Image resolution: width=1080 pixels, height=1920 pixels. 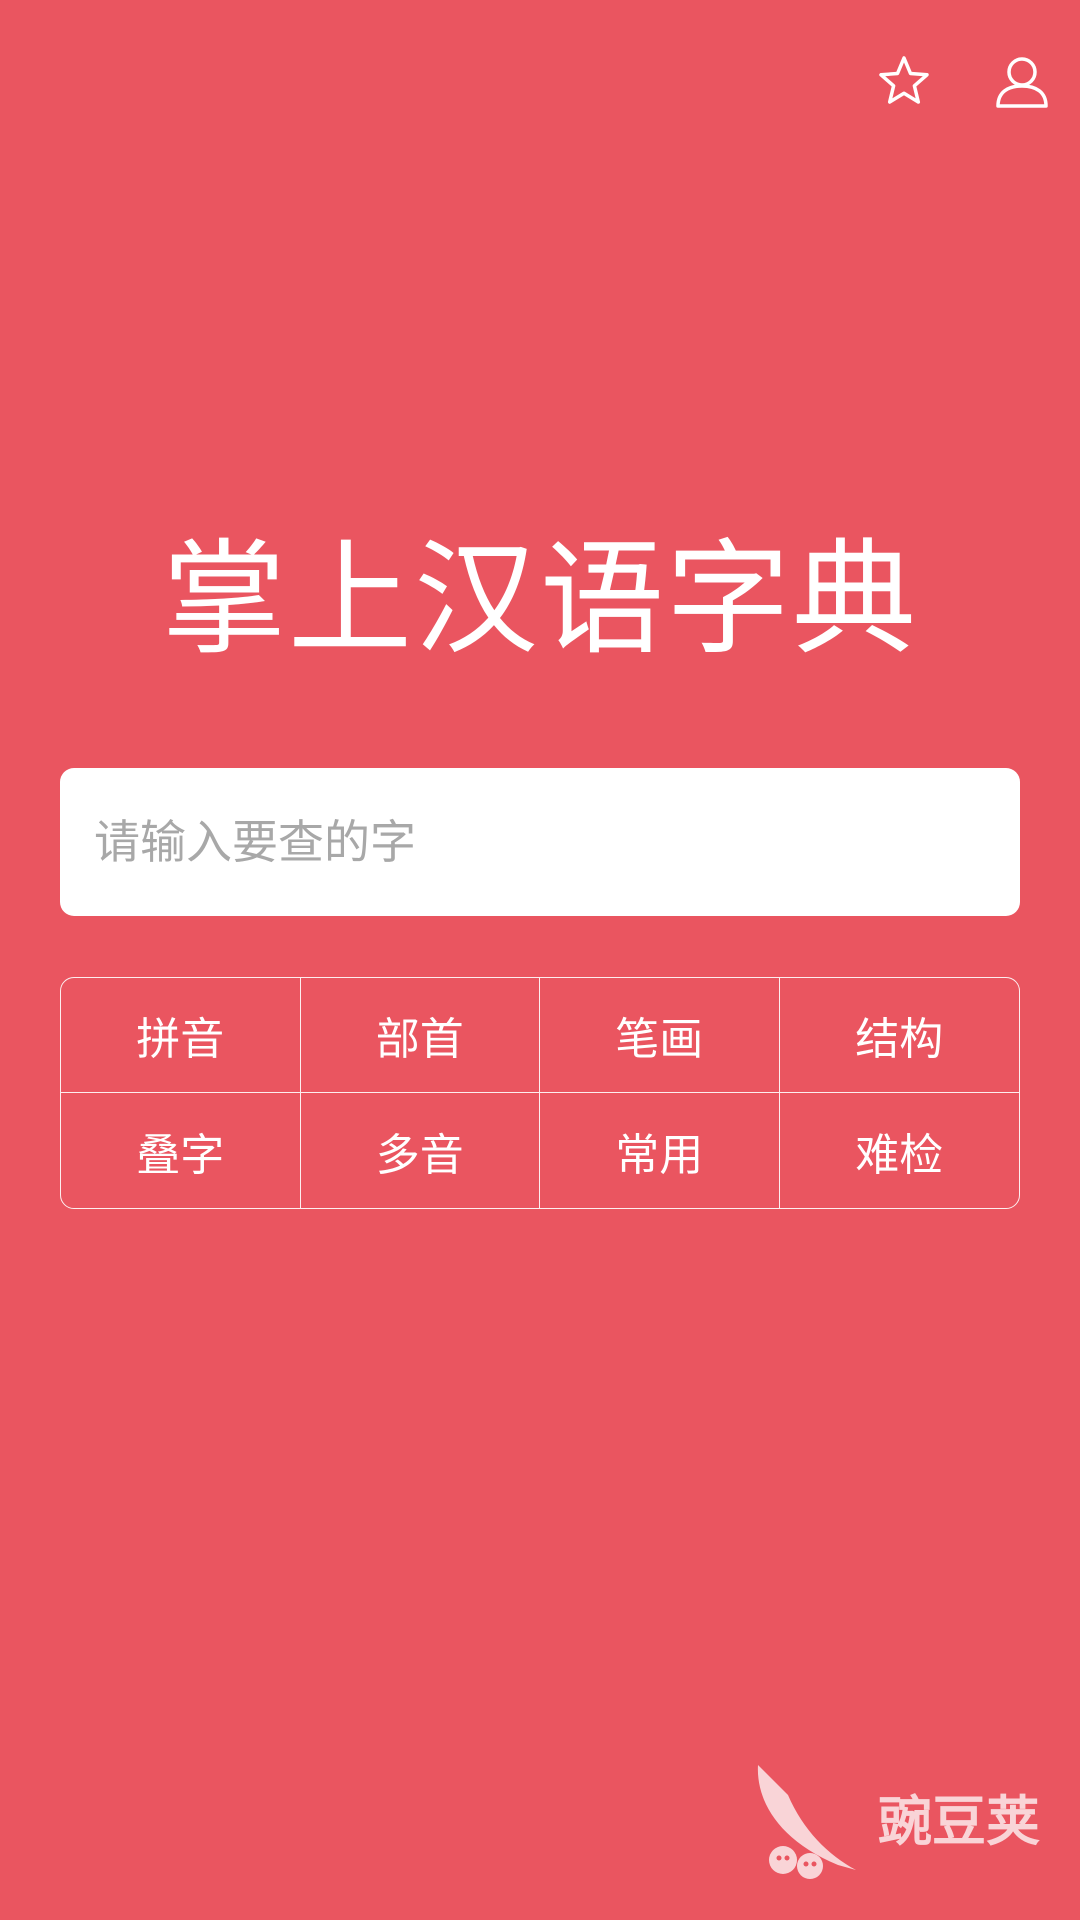 I want to click on category-common: 常用, so click(x=660, y=1150).